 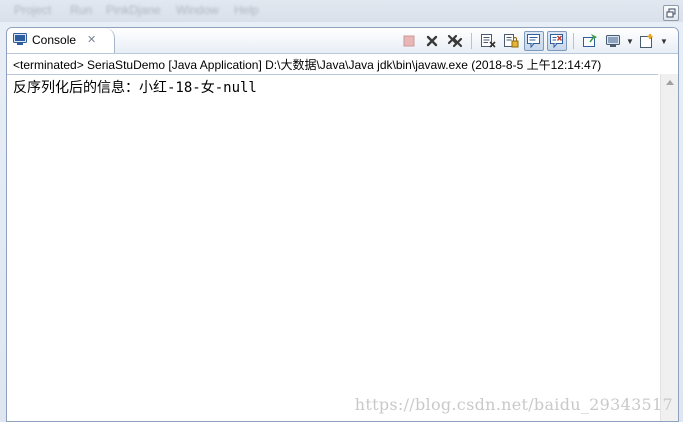 I want to click on display-console-button, so click(x=613, y=41).